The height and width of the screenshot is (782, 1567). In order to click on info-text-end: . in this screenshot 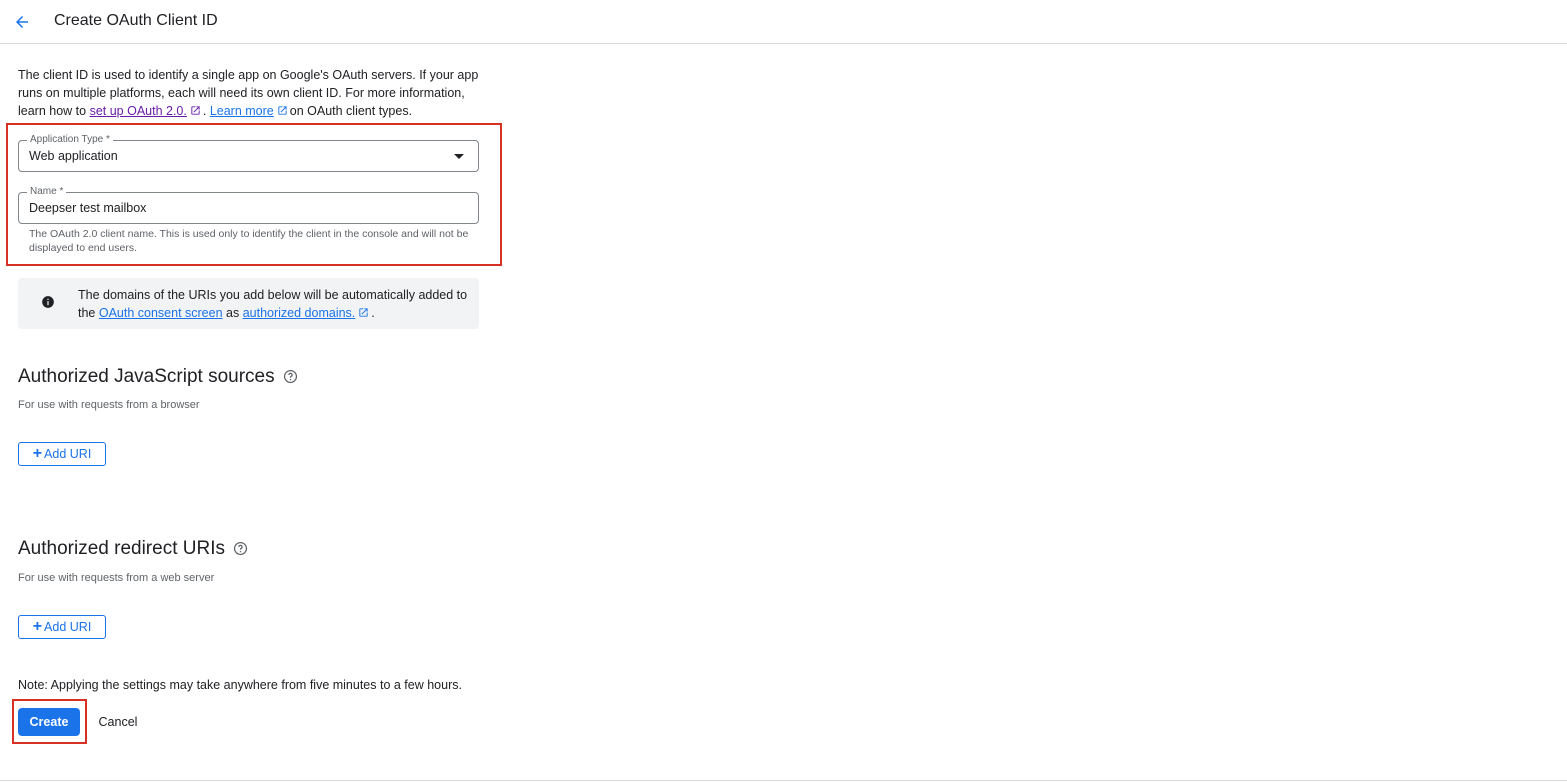, I will do `click(373, 313)`.